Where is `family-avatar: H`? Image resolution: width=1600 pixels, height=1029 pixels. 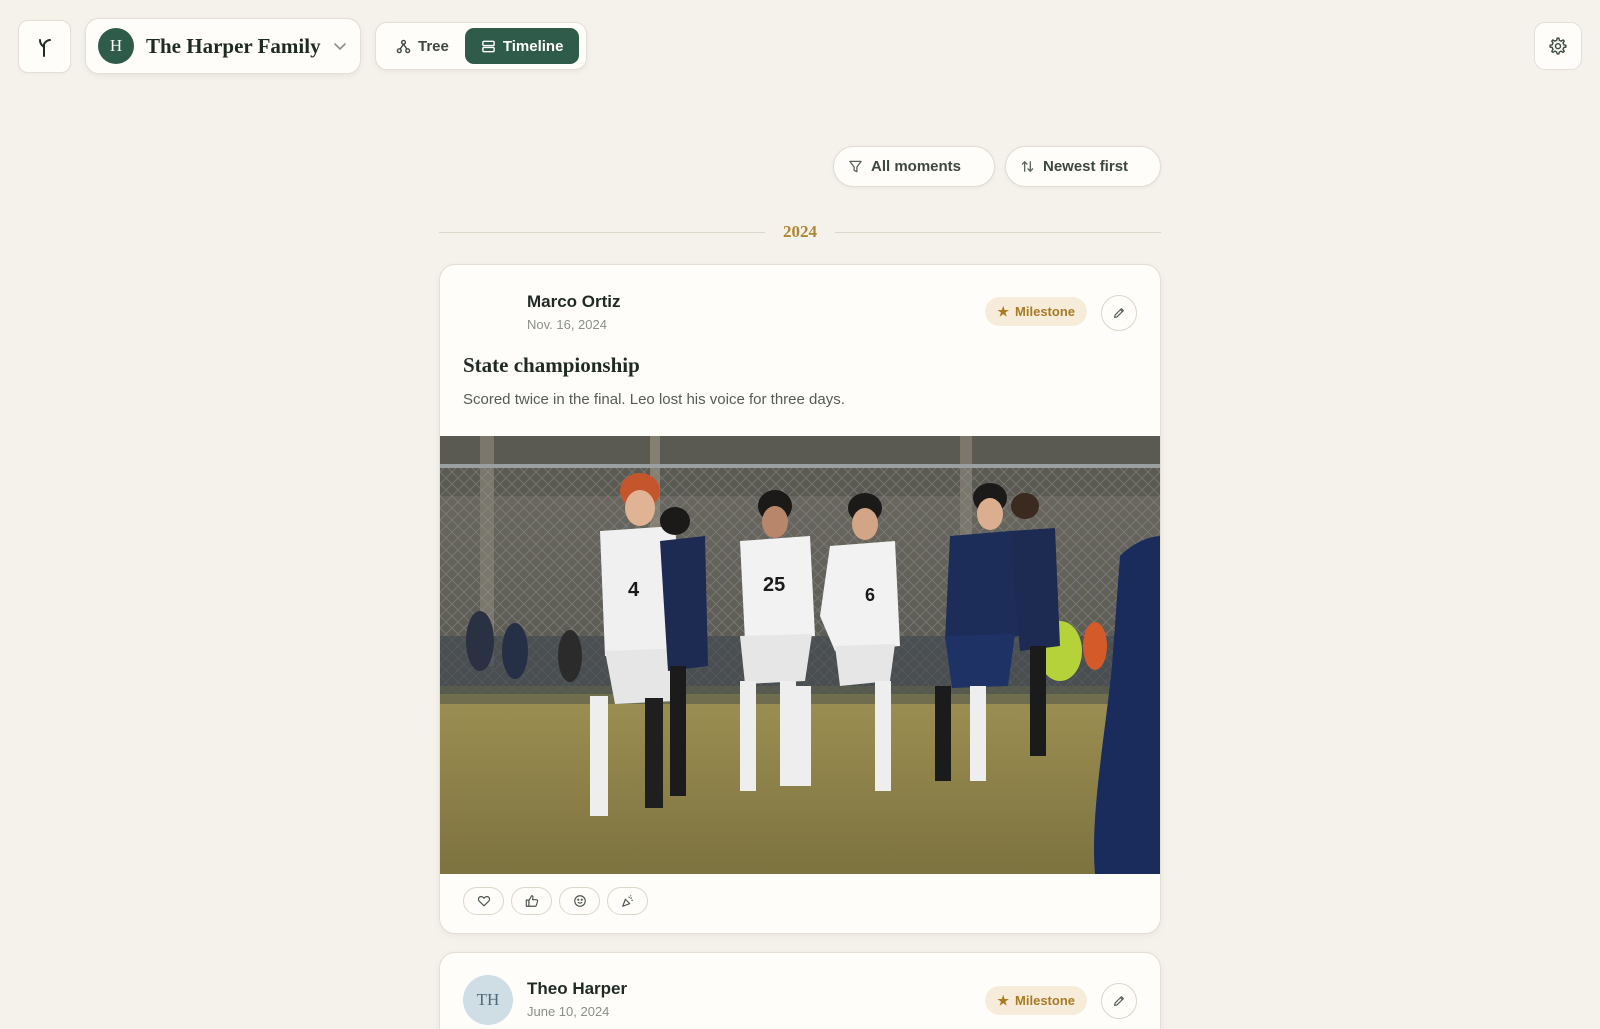 family-avatar: H is located at coordinates (116, 46).